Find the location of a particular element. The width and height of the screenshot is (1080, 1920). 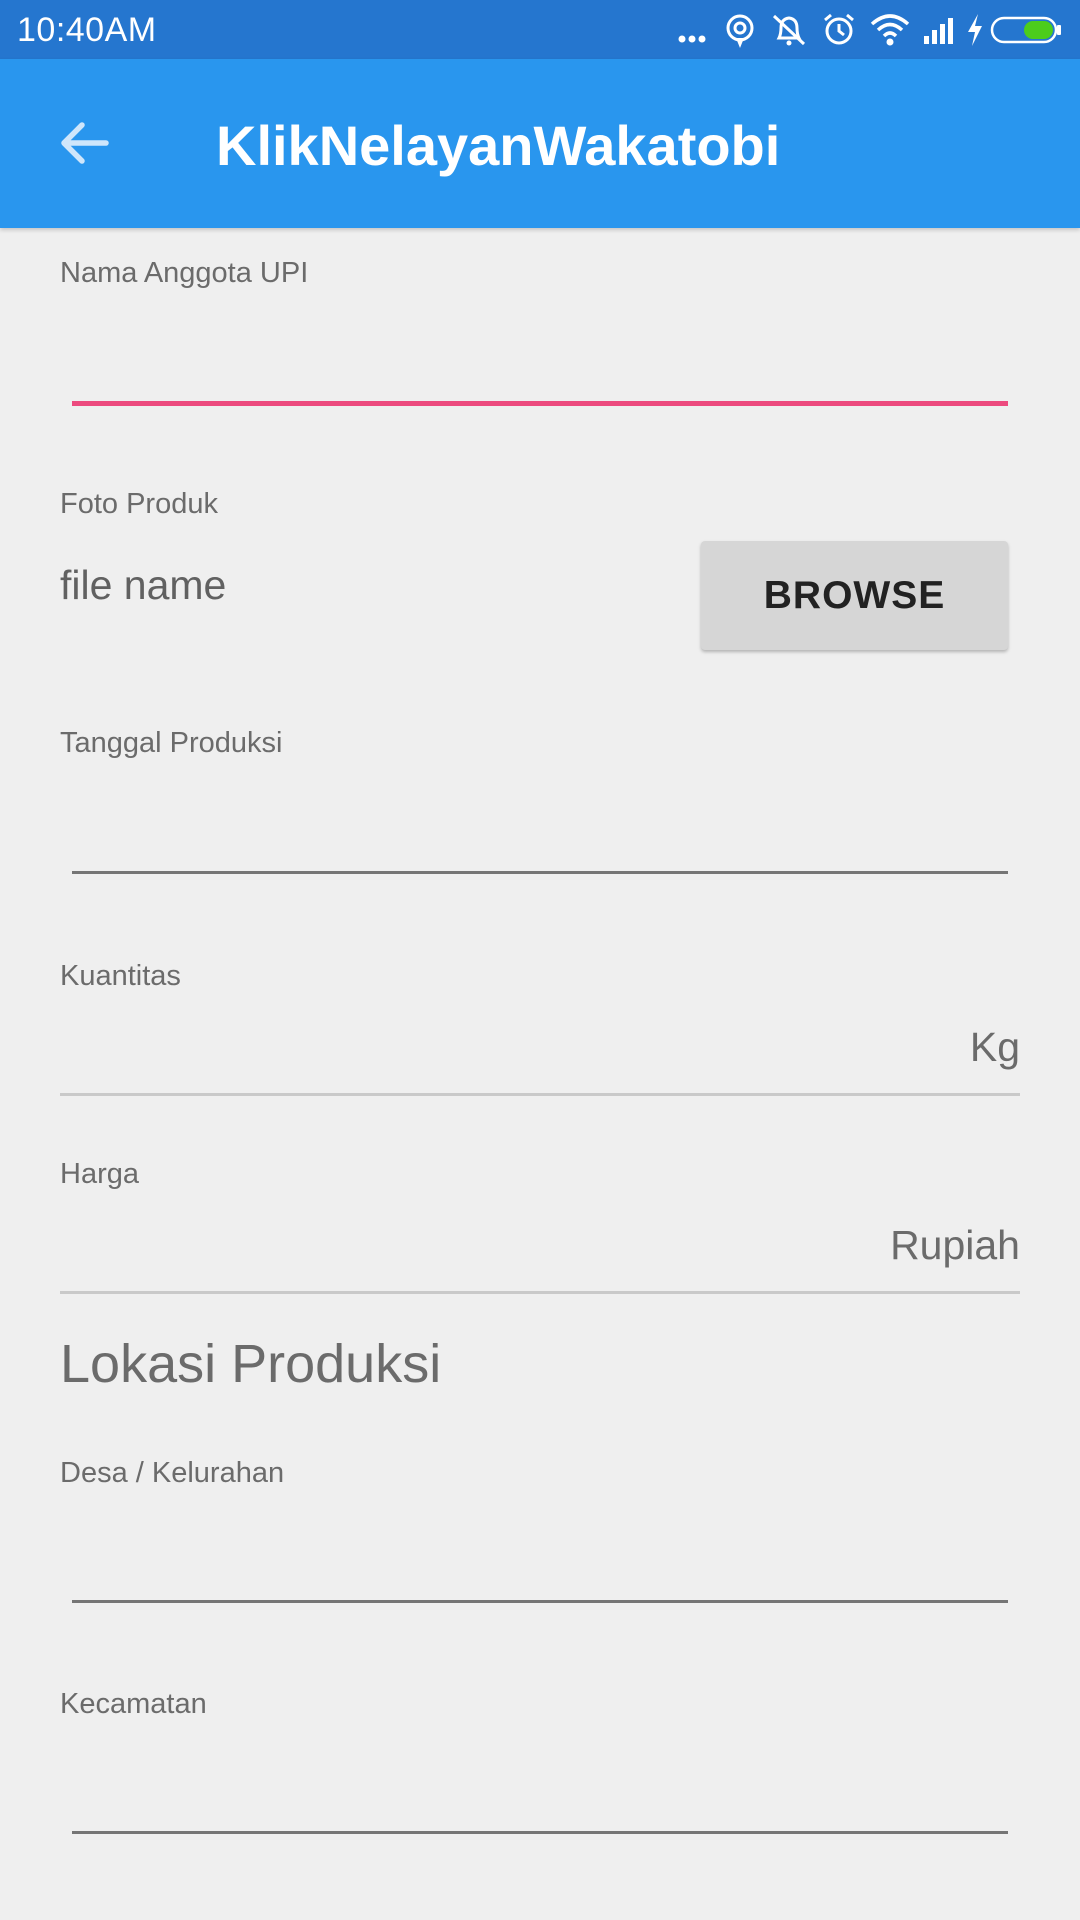

arrow-back-icon is located at coordinates (84, 145).